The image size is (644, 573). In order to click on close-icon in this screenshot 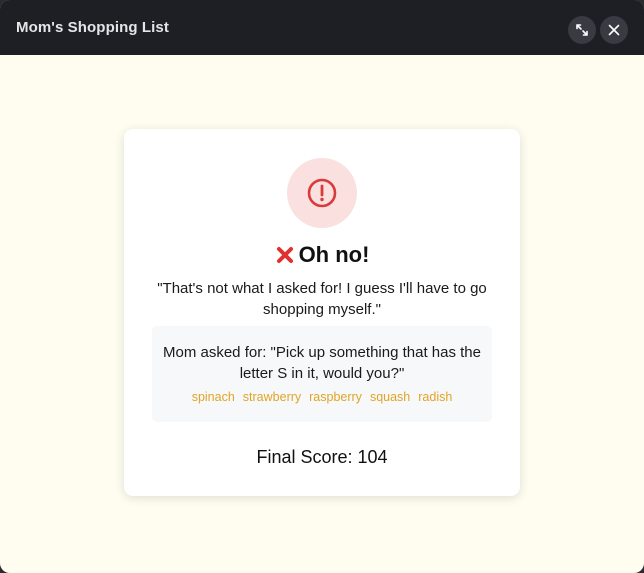, I will do `click(614, 30)`.